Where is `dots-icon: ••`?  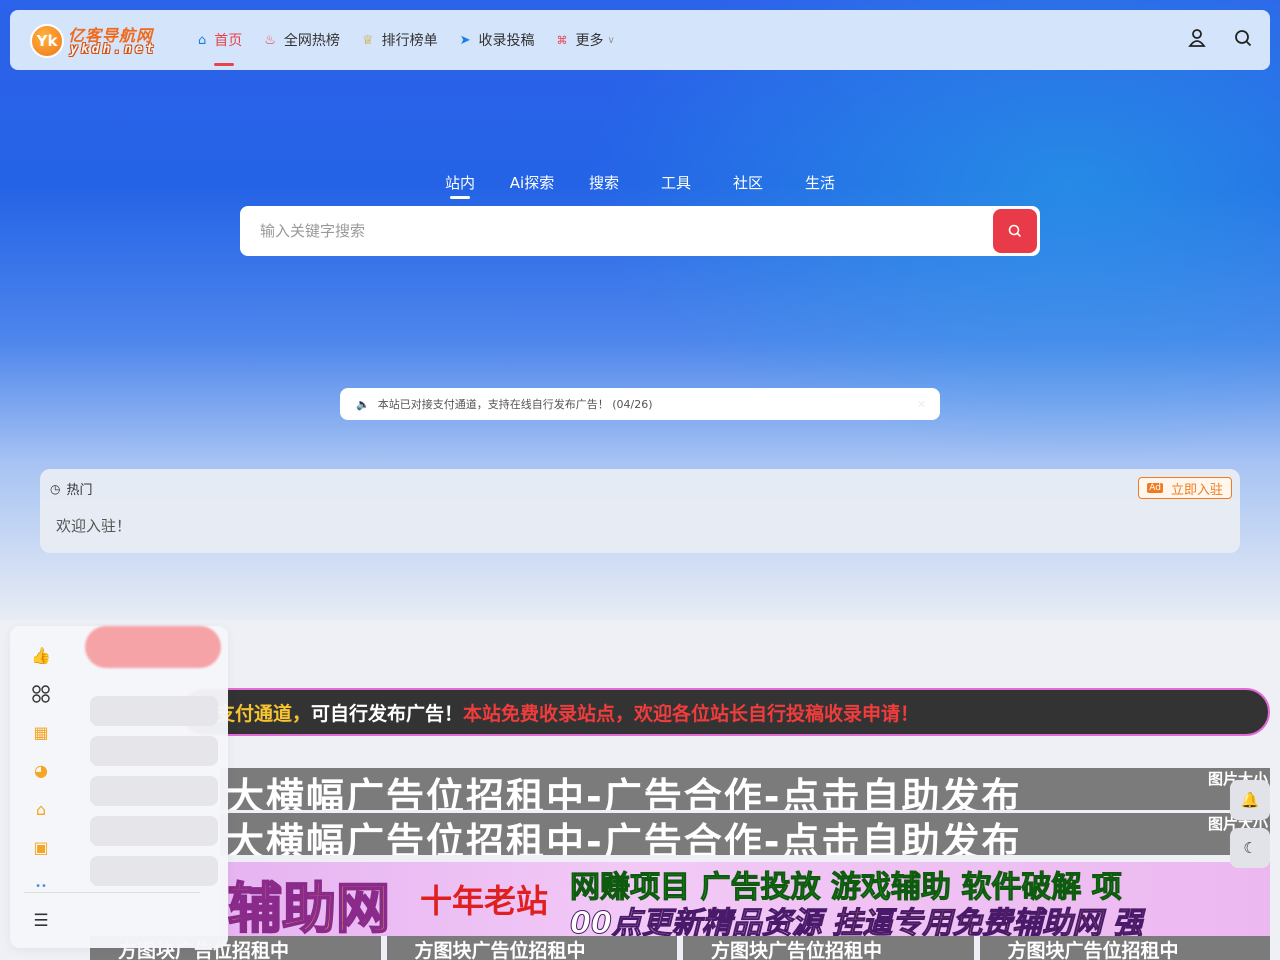 dots-icon: •• is located at coordinates (41, 887).